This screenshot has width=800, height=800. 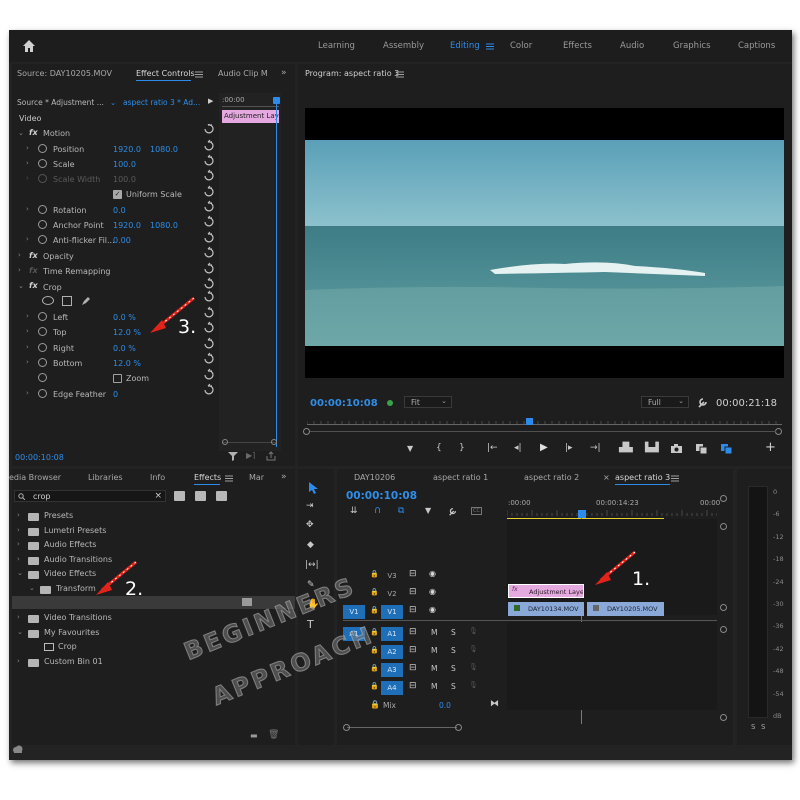 What do you see at coordinates (158, 496) in the screenshot?
I see `clear-search-icon: ×` at bounding box center [158, 496].